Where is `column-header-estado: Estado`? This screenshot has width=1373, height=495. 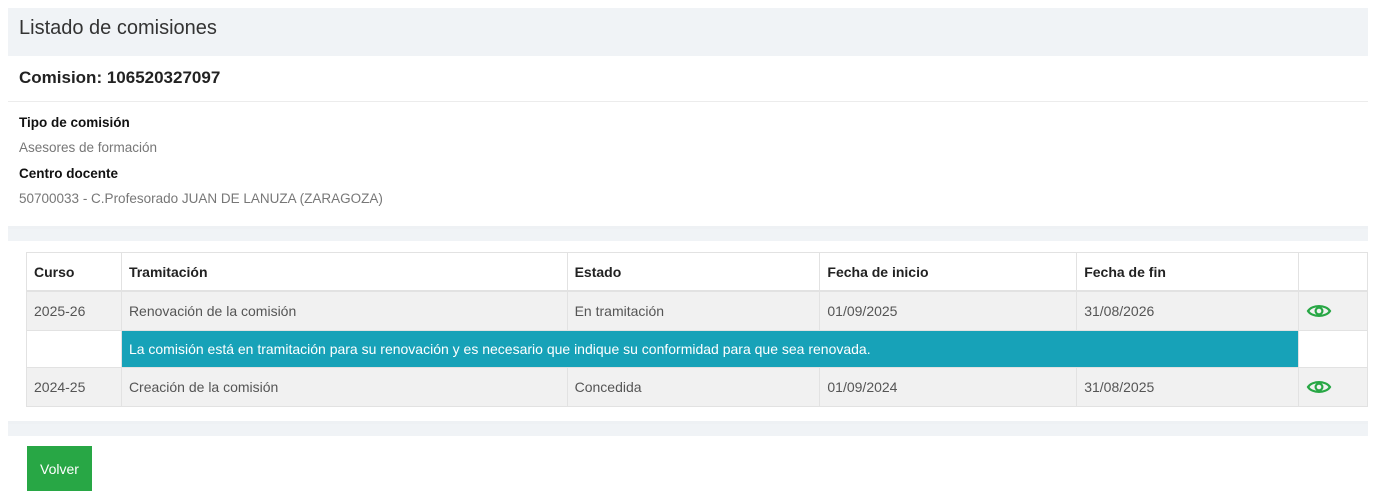 column-header-estado: Estado is located at coordinates (693, 272).